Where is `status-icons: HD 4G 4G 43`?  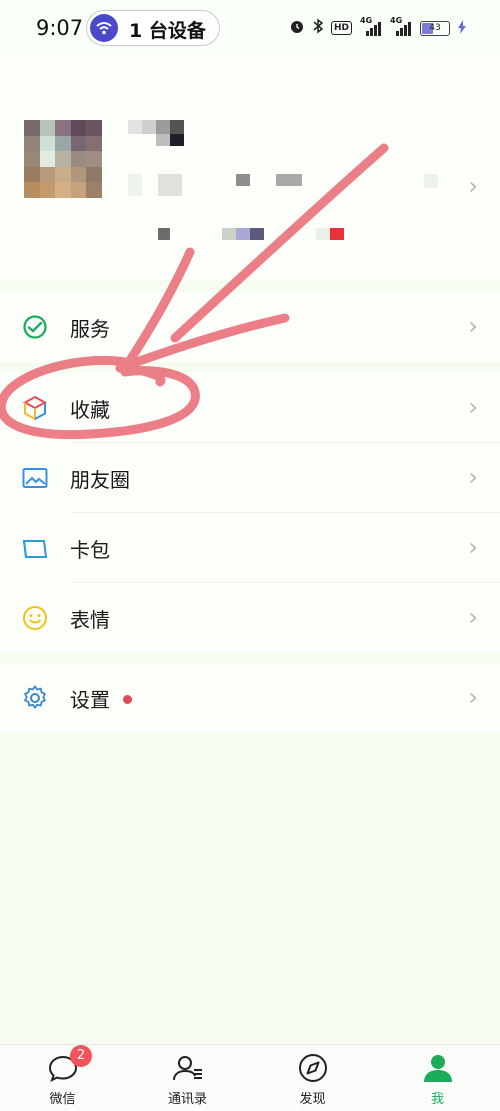 status-icons: HD 4G 4G 43 is located at coordinates (377, 27).